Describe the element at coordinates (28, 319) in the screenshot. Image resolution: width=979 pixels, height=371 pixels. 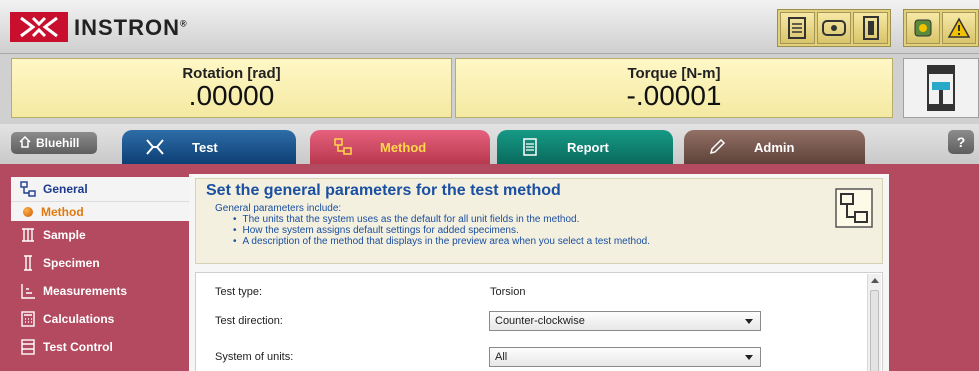
I see `calculator-icon` at that location.